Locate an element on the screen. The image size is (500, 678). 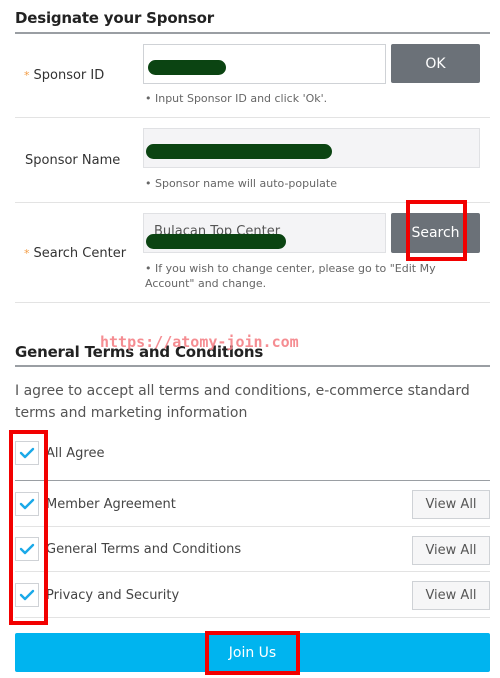
general-terms-view-all-button: View All is located at coordinates (451, 550).